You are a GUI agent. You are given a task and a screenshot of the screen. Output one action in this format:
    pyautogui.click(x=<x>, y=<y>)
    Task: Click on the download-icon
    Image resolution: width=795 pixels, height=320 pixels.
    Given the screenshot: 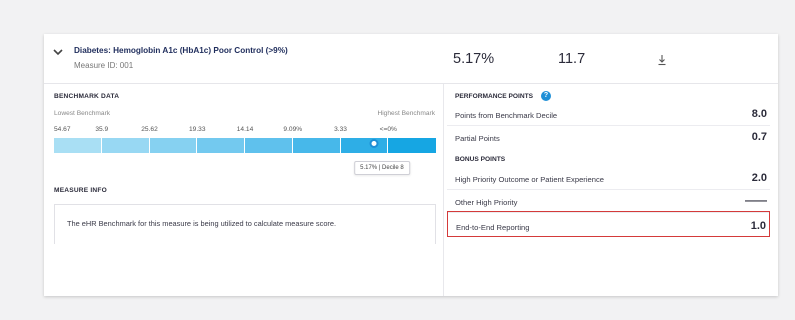 What is the action you would take?
    pyautogui.click(x=662, y=60)
    